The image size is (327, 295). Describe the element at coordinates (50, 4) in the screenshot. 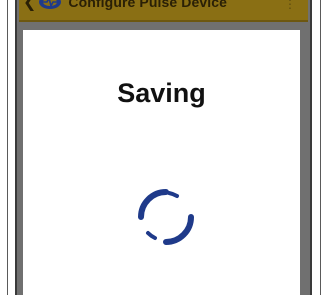

I see `pulse-logo-icon` at that location.